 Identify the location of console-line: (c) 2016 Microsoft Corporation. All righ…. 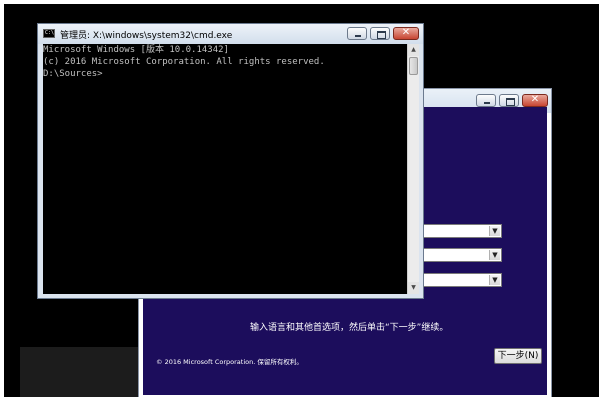
(184, 62).